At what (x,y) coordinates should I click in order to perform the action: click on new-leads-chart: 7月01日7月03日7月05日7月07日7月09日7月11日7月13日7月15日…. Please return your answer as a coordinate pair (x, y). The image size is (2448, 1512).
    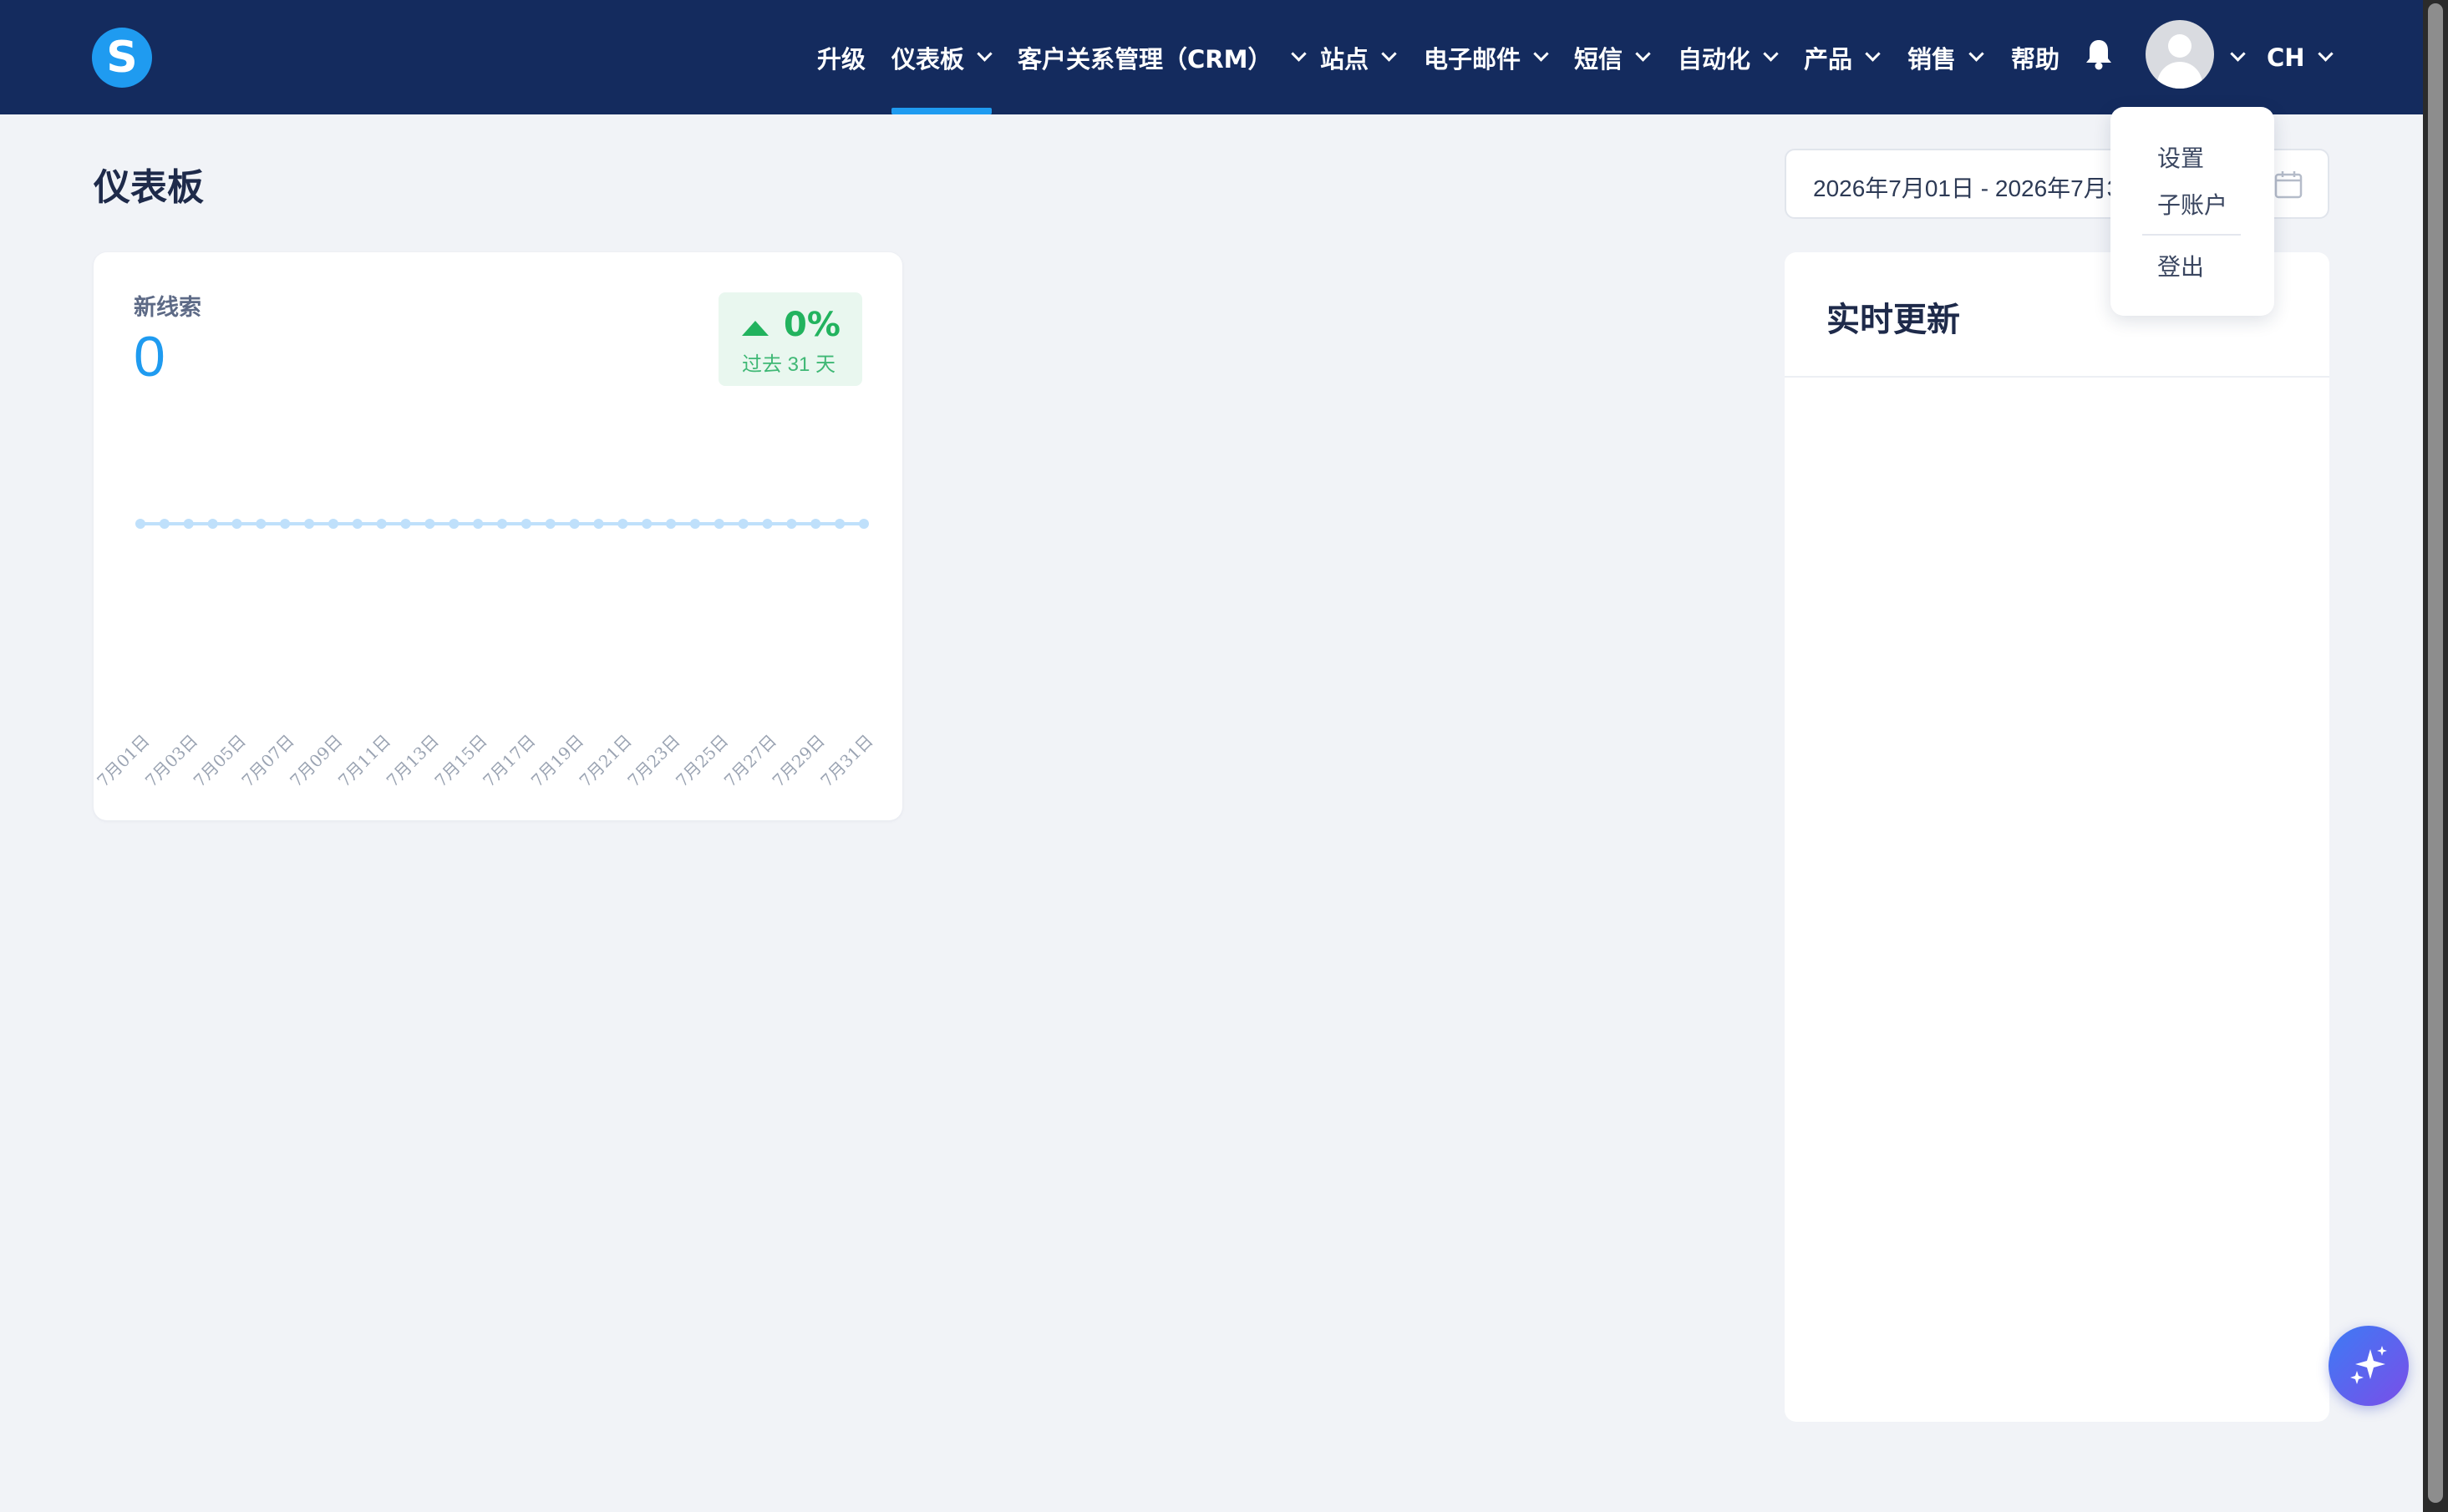
    Looking at the image, I should click on (485, 655).